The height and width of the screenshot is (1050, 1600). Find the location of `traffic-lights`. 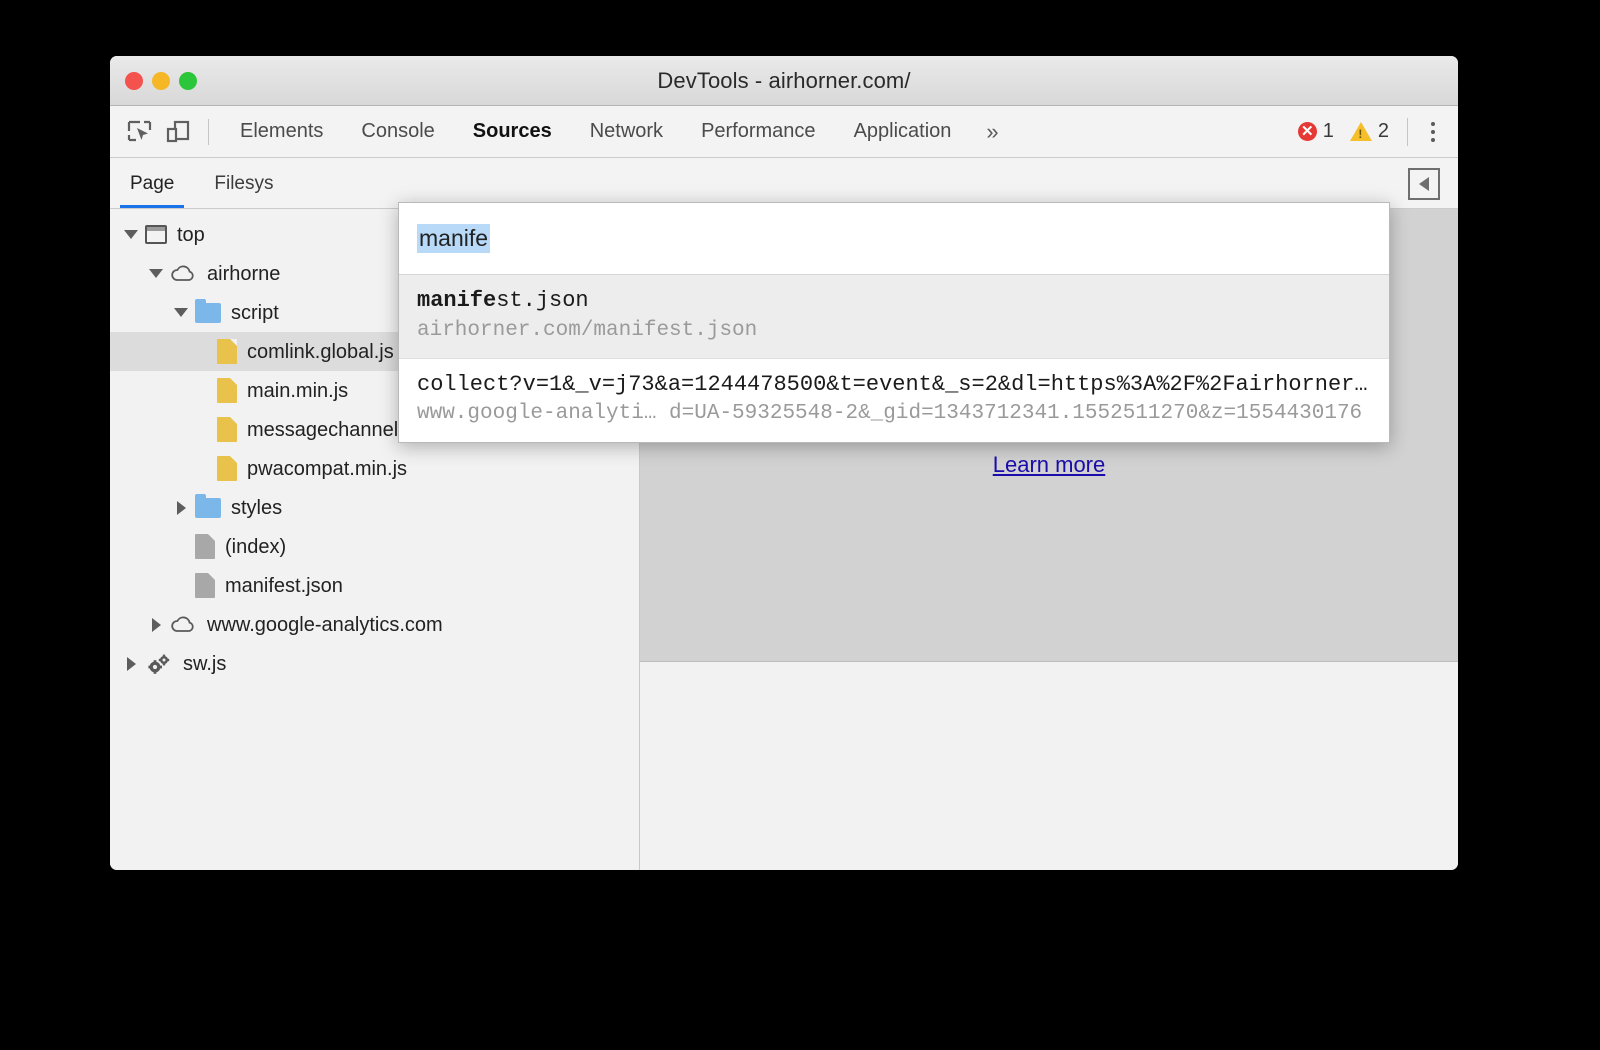

traffic-lights is located at coordinates (161, 81).